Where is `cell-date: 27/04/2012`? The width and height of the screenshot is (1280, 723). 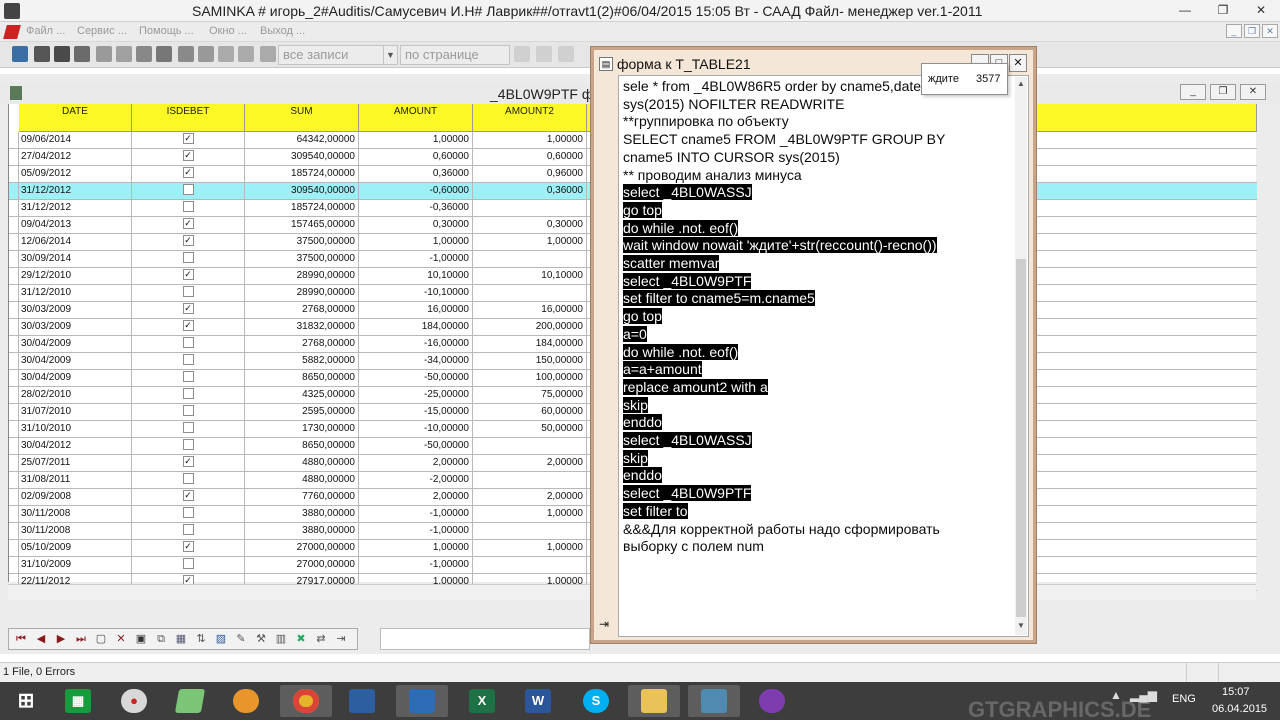
cell-date: 27/04/2012 is located at coordinates (75, 157).